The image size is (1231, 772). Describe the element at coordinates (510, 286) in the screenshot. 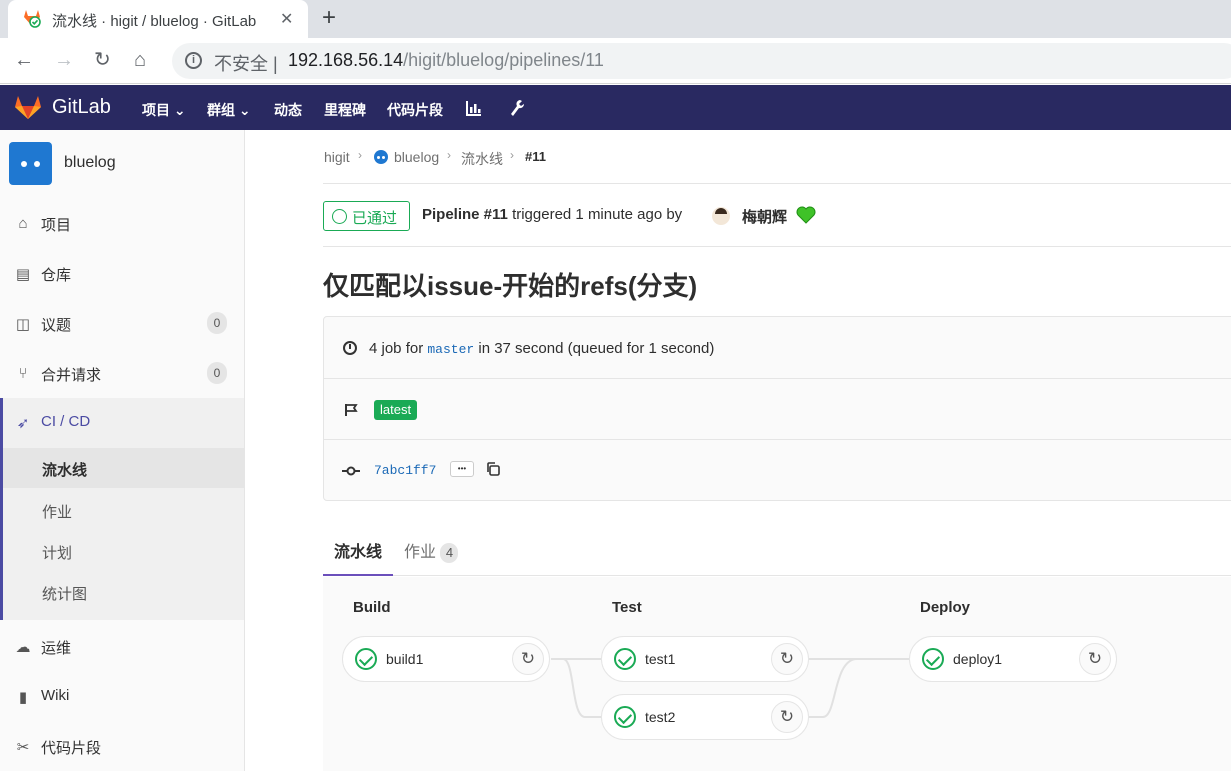

I see `pipeline-title: 仅匹配以issue-开始的refs(分支)` at that location.